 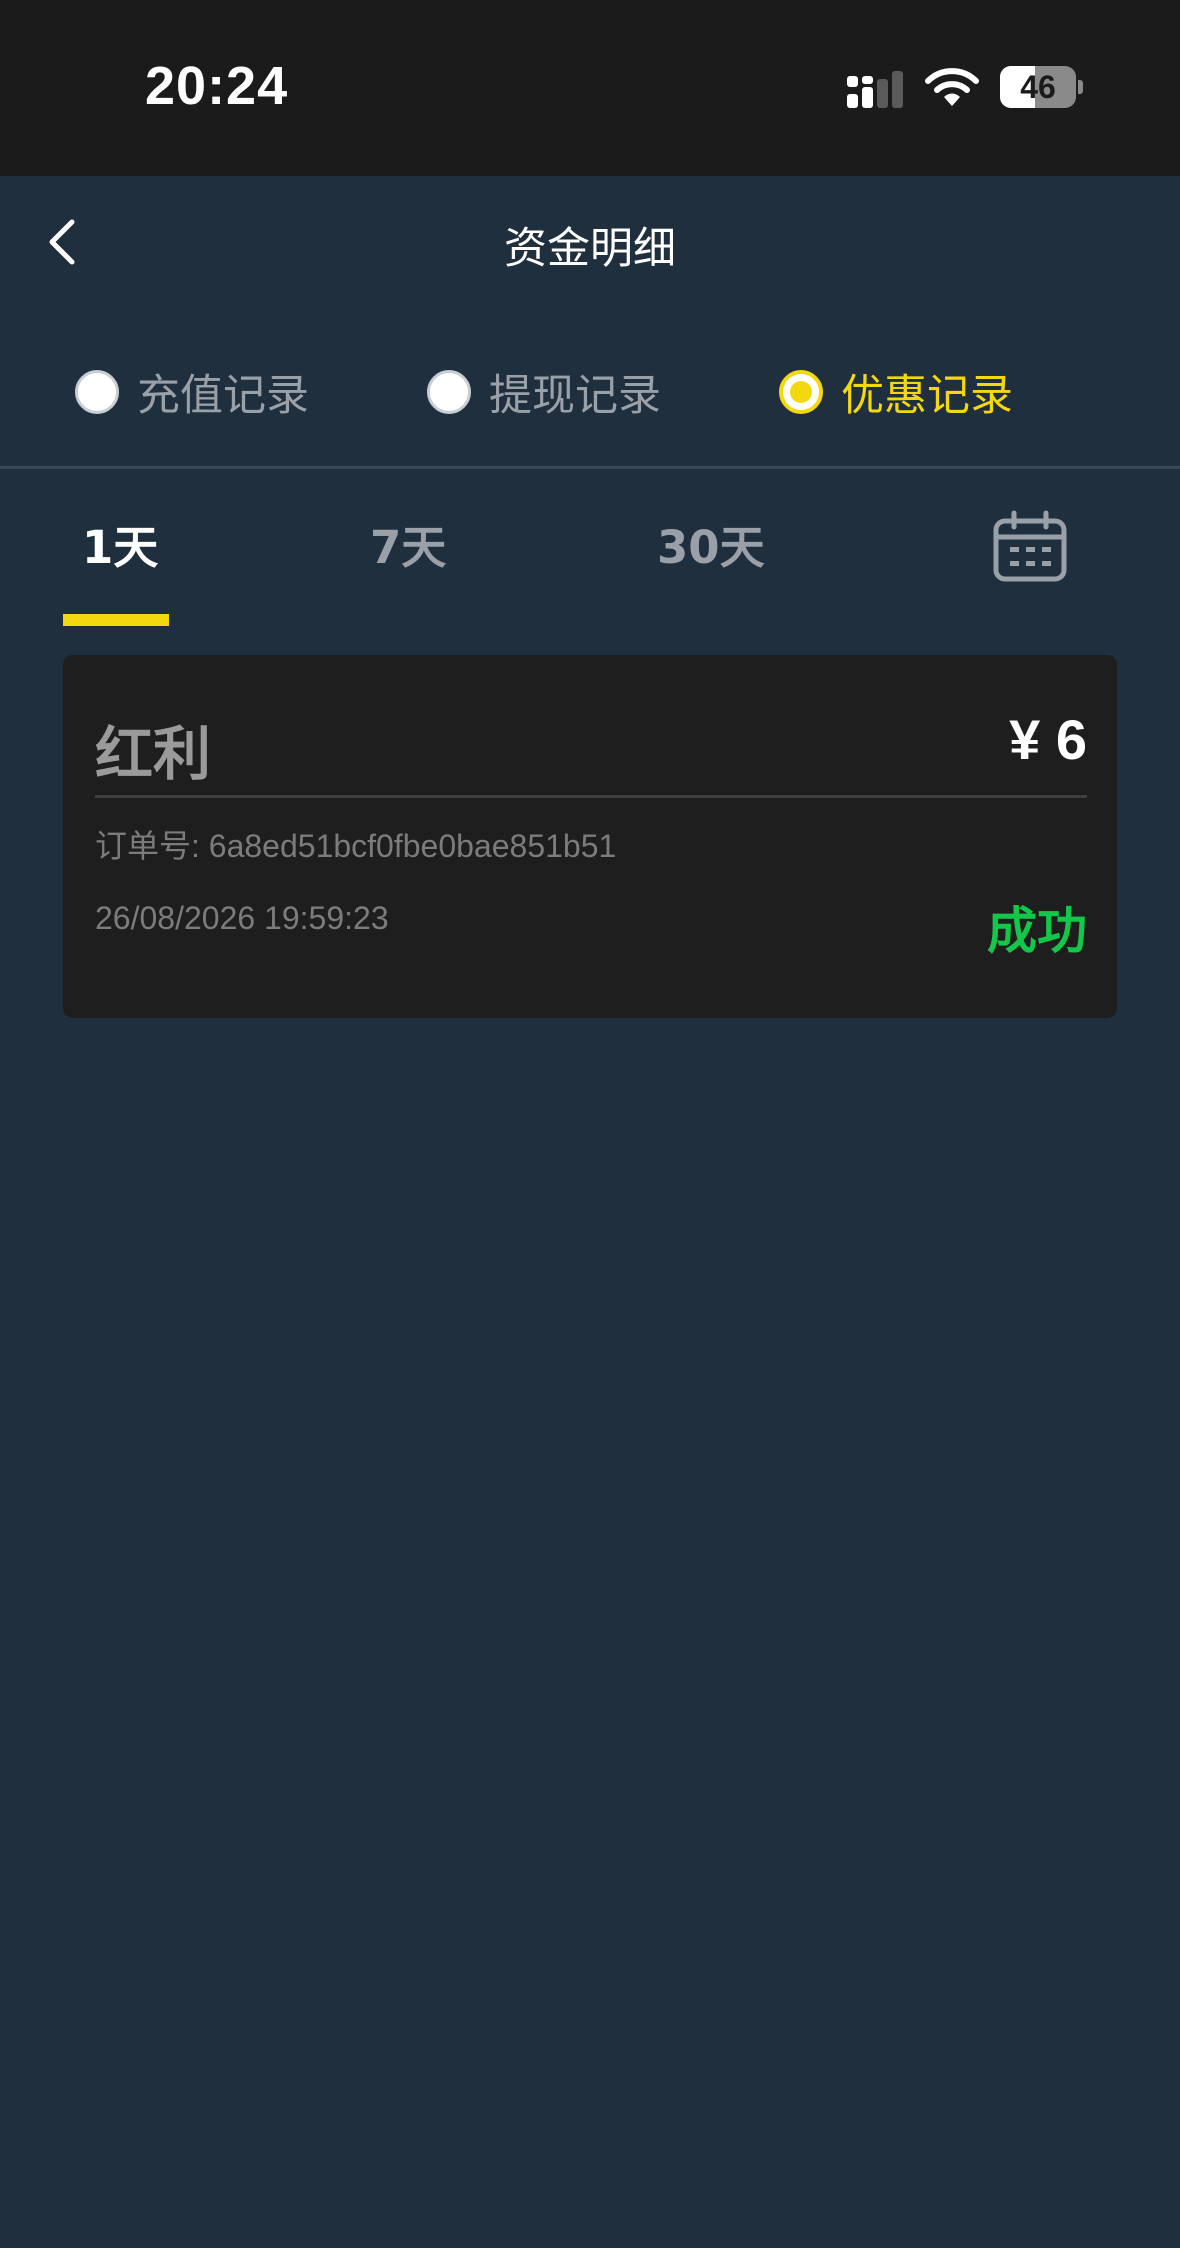 I want to click on calendar-icon, so click(x=1030, y=546).